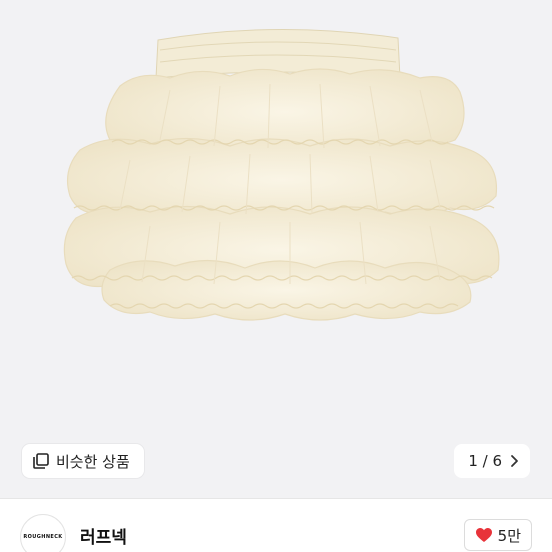 This screenshot has width=552, height=552. What do you see at coordinates (43, 537) in the screenshot?
I see `avatar-logo-text: ROUGHNECK` at bounding box center [43, 537].